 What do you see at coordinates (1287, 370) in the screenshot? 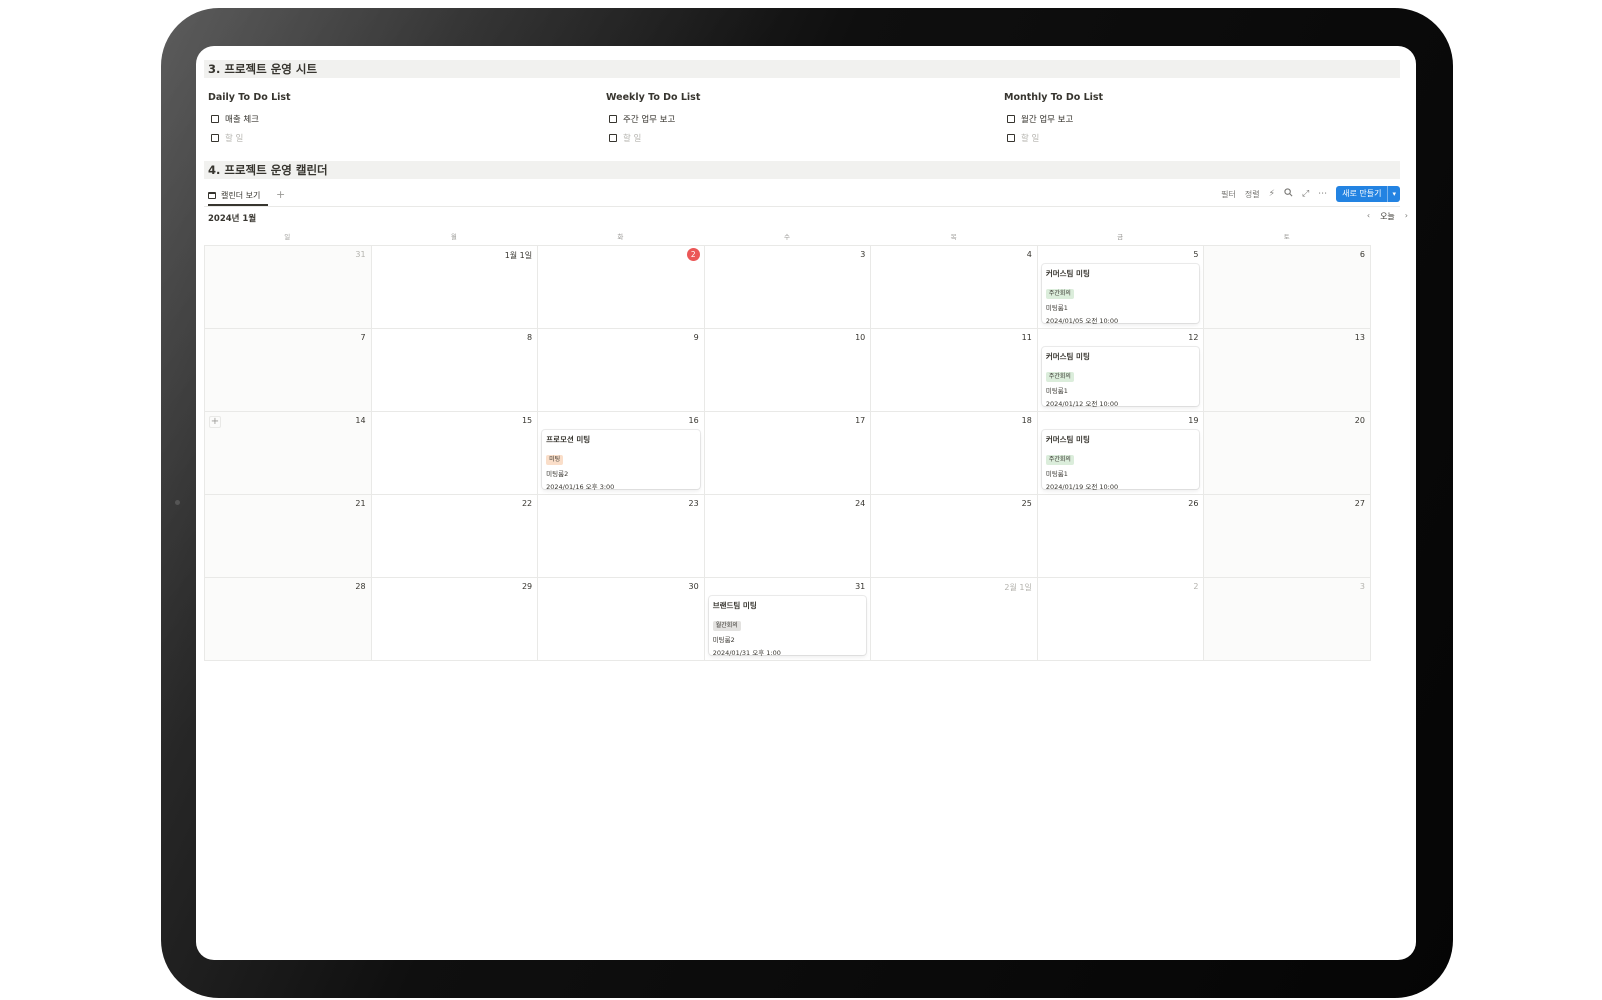
I see `calendar-day: 13` at bounding box center [1287, 370].